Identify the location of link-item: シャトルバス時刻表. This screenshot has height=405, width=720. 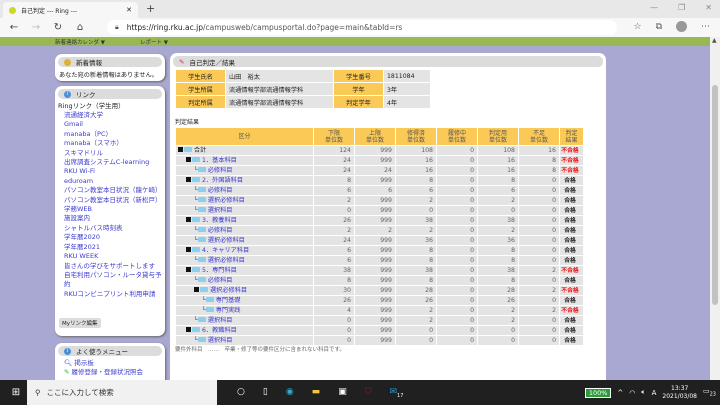
(110, 228).